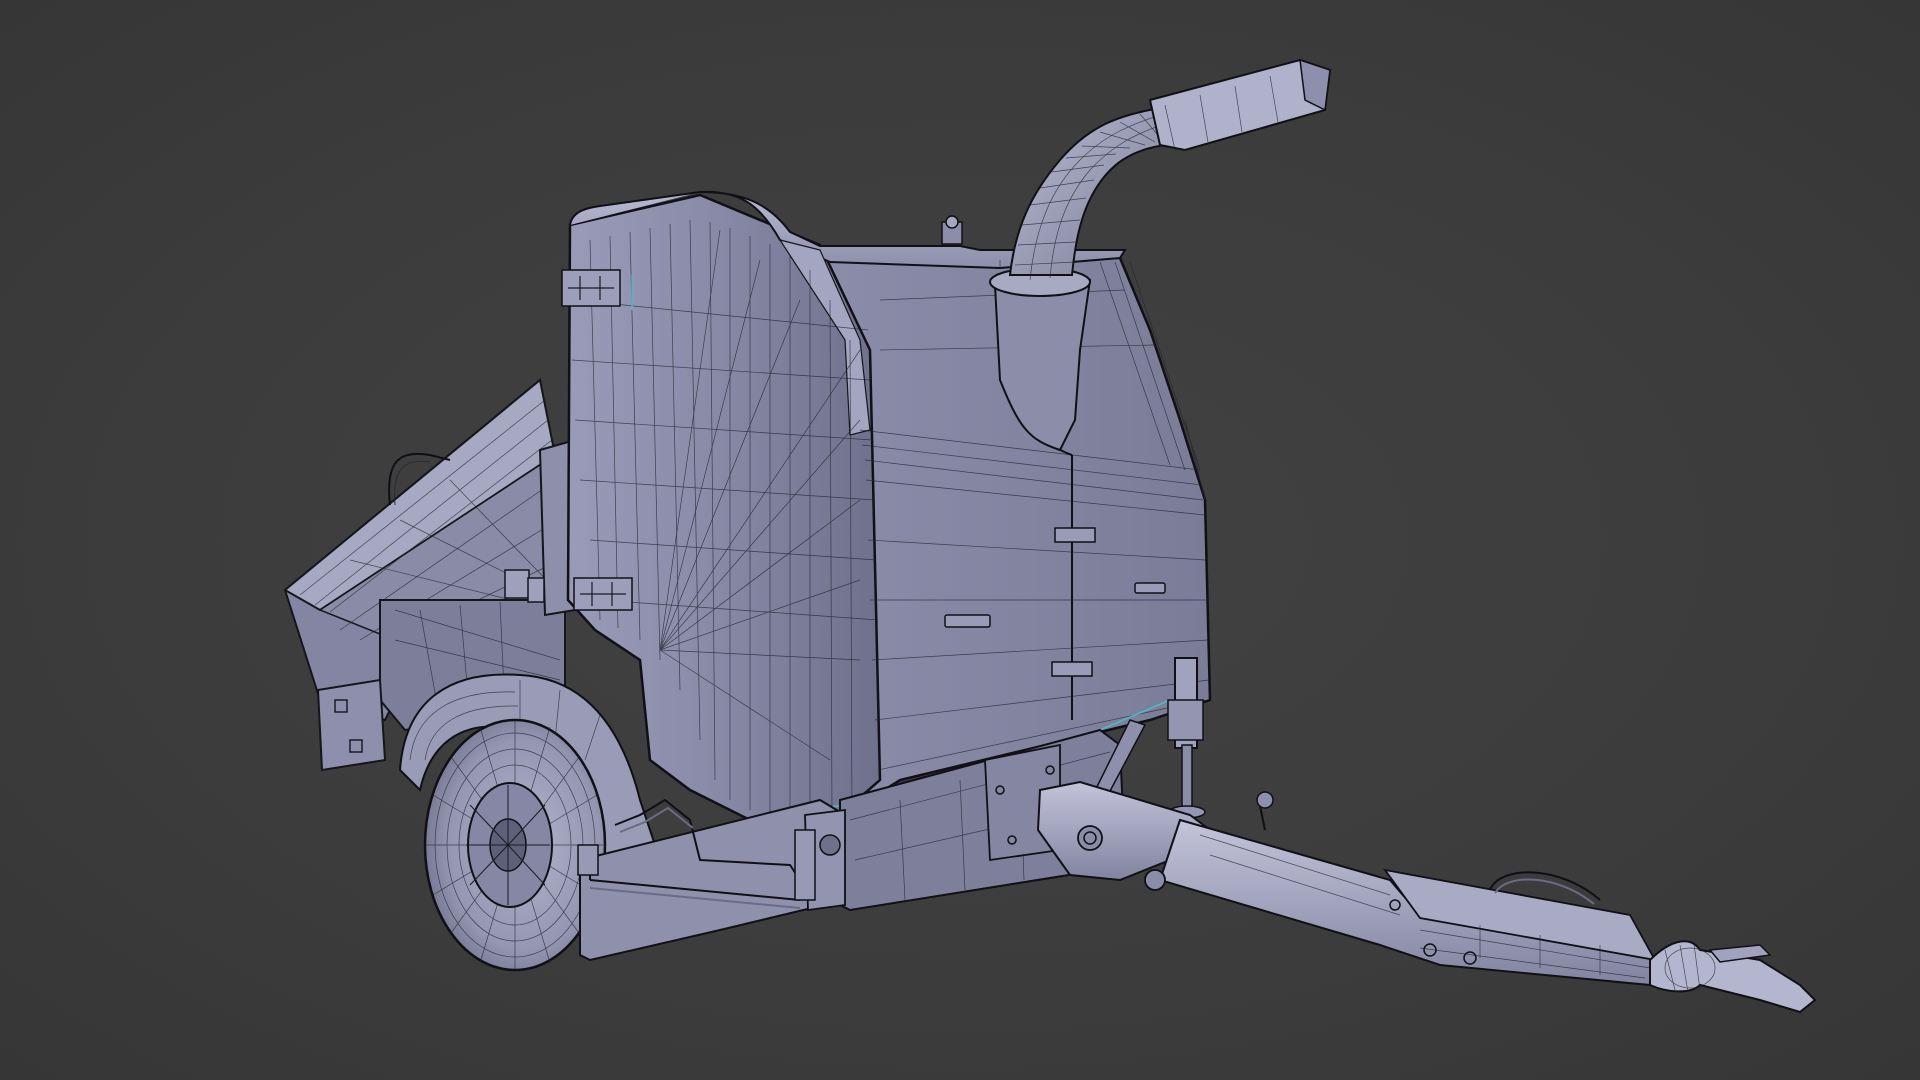 This screenshot has height=1080, width=1920. Describe the element at coordinates (1426, 897) in the screenshot. I see `drawbar` at that location.